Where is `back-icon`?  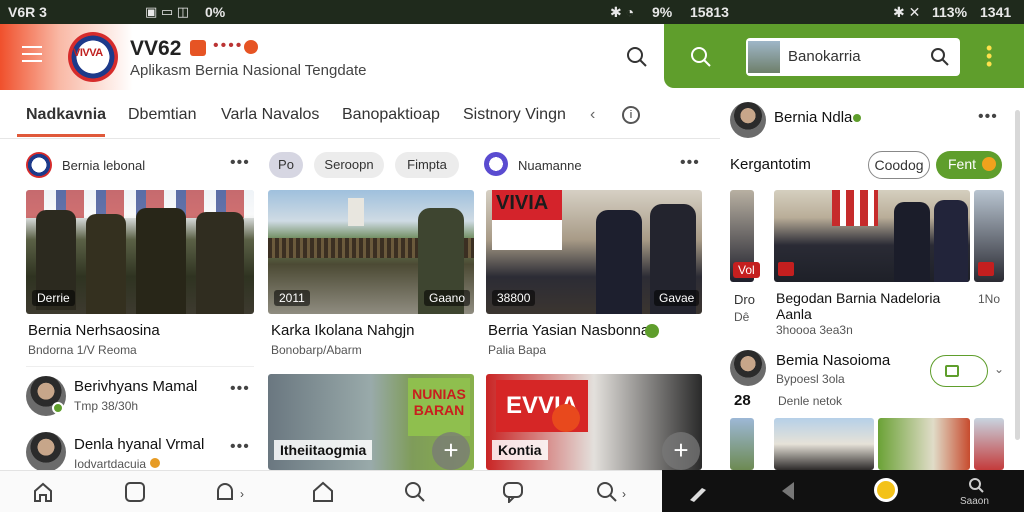
back-icon is located at coordinates (788, 491).